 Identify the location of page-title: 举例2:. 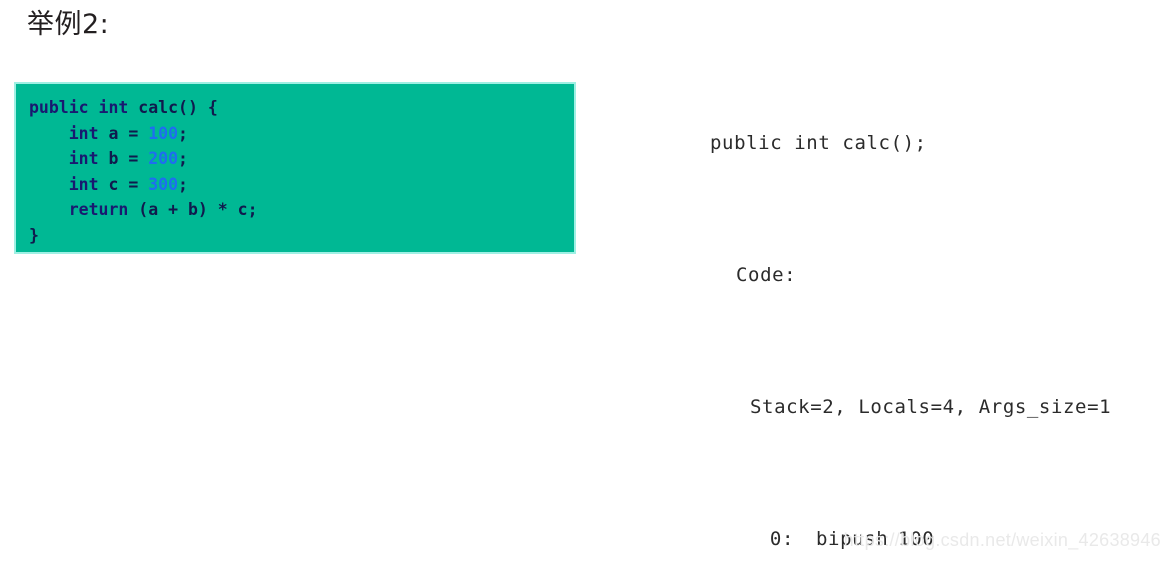
(68, 24).